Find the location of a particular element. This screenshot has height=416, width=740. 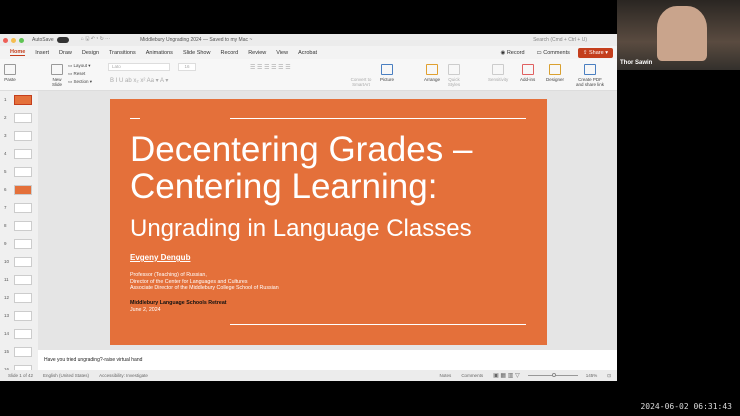

font-name-select: Lato is located at coordinates (139, 67).